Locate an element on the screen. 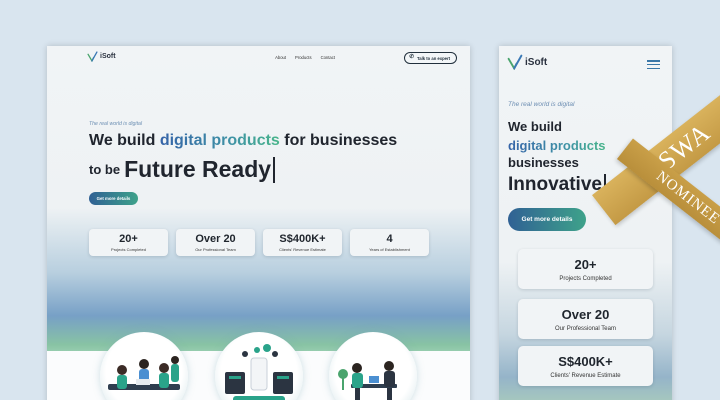 The width and height of the screenshot is (720, 400). stat-value: 4 is located at coordinates (389, 239).